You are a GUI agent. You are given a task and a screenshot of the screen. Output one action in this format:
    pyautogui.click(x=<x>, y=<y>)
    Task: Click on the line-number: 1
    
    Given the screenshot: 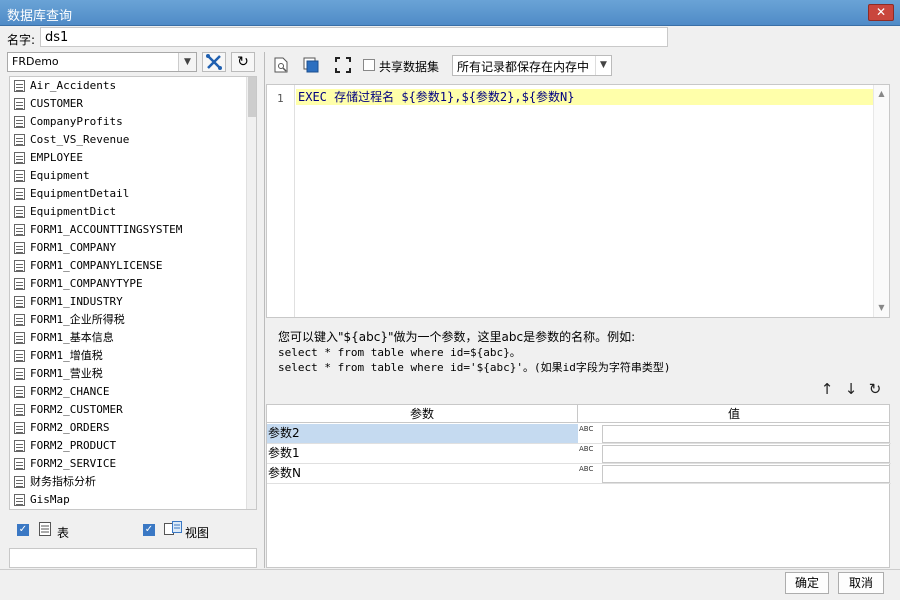 What is the action you would take?
    pyautogui.click(x=280, y=98)
    